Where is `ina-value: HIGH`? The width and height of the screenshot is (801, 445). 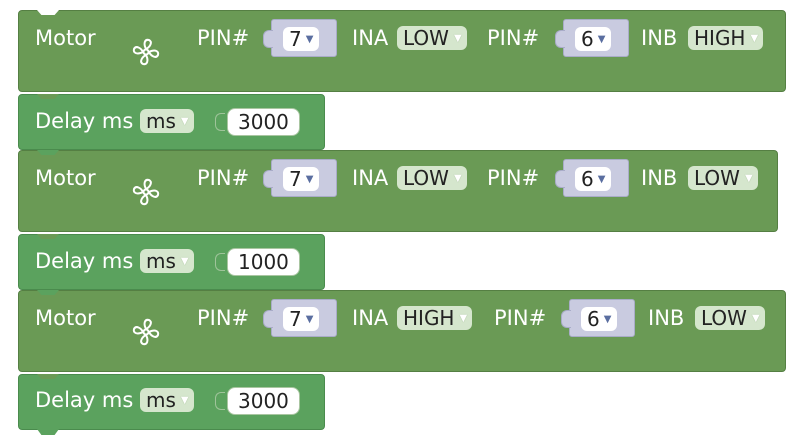
ina-value: HIGH is located at coordinates (429, 318).